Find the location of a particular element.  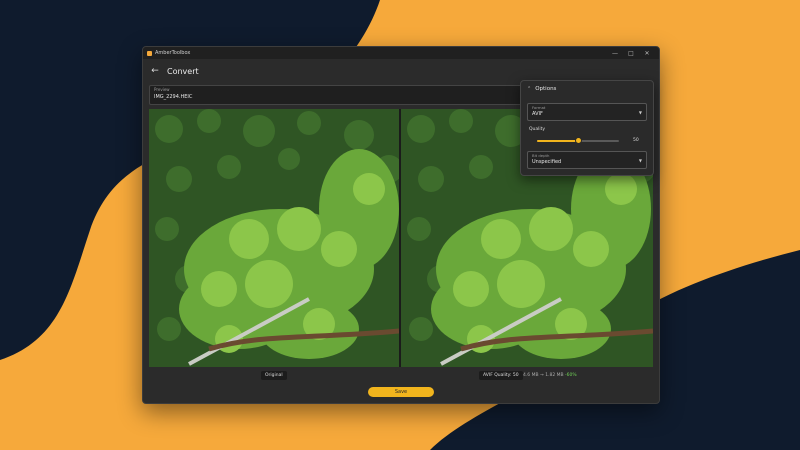

bit-depth-label: Bit depth is located at coordinates (541, 155).